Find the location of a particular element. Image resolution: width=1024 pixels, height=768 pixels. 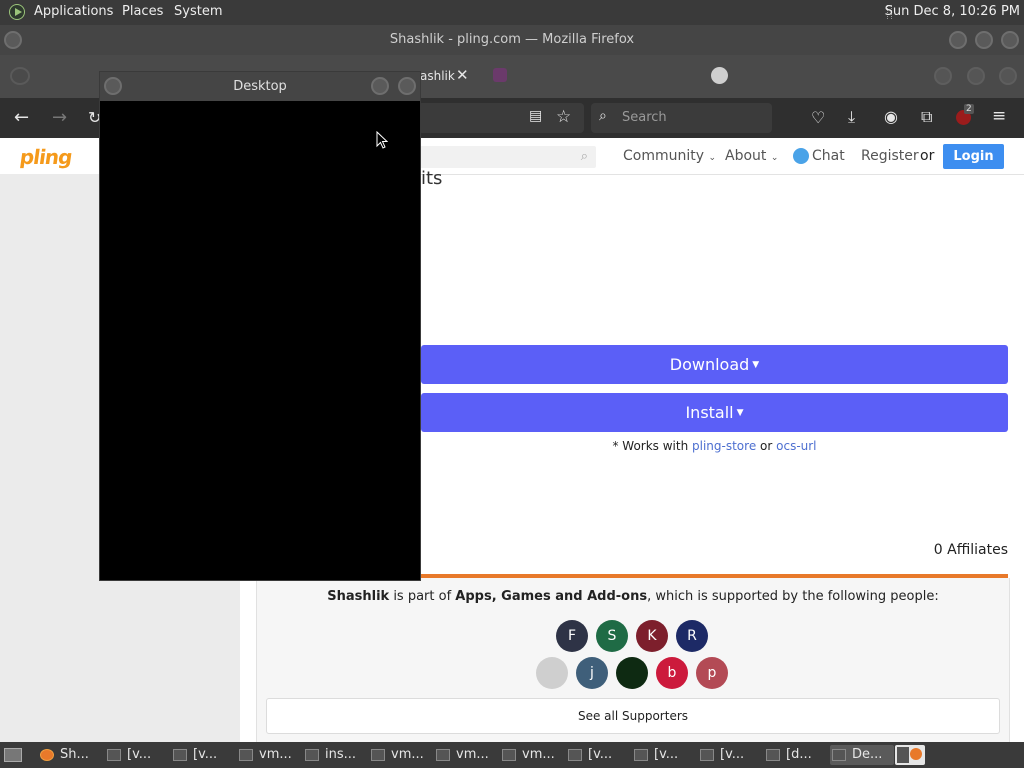

places-menu: Places is located at coordinates (142, 11).